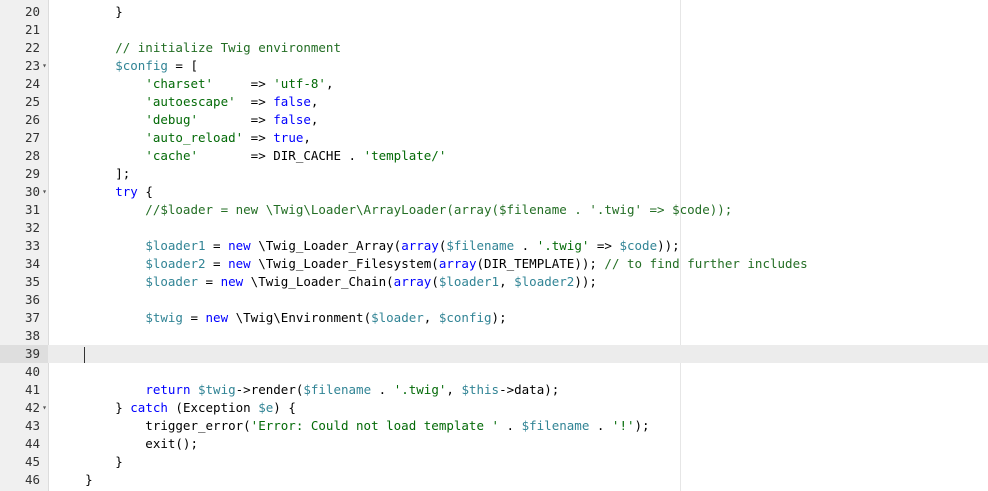 This screenshot has width=988, height=491. Describe the element at coordinates (20, 192) in the screenshot. I see `line-number: 30` at that location.